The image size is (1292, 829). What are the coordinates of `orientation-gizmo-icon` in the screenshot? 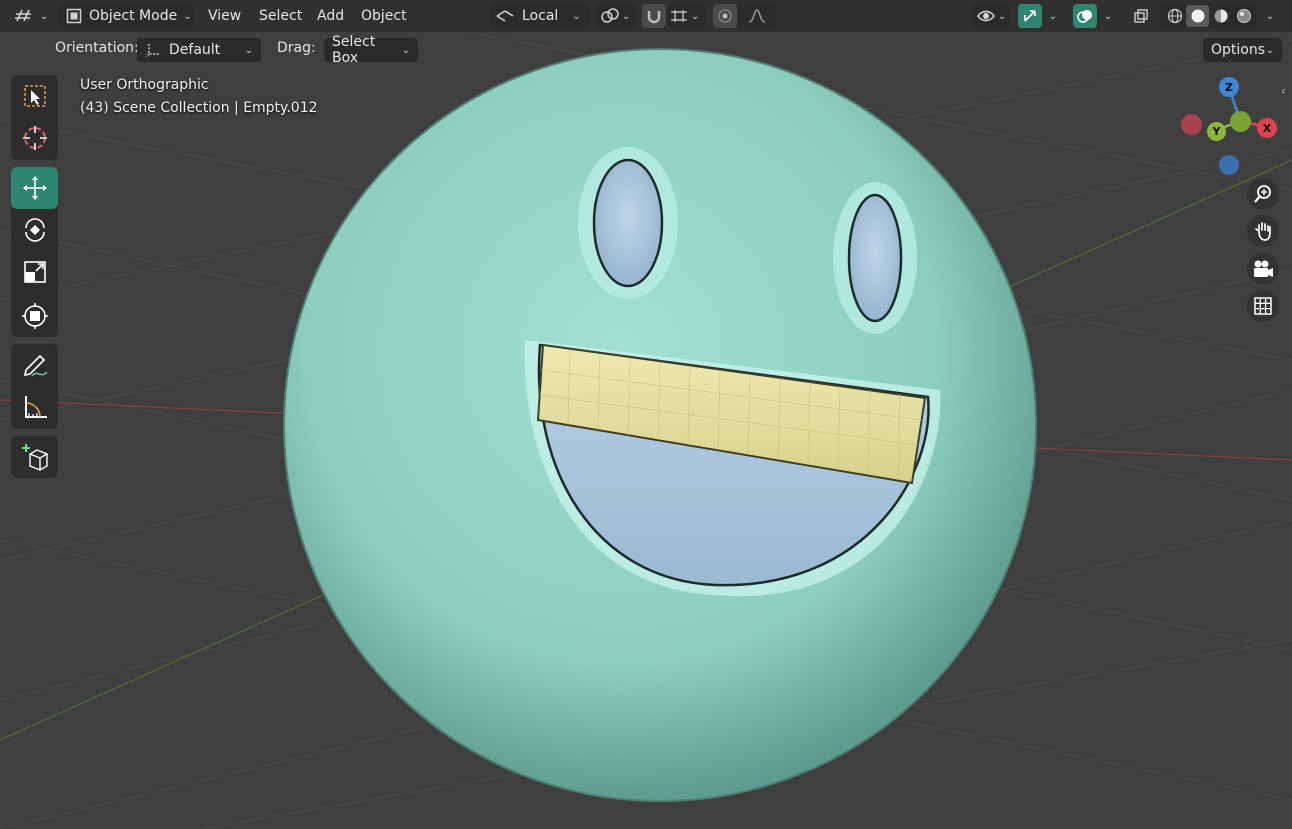 It's located at (153, 50).